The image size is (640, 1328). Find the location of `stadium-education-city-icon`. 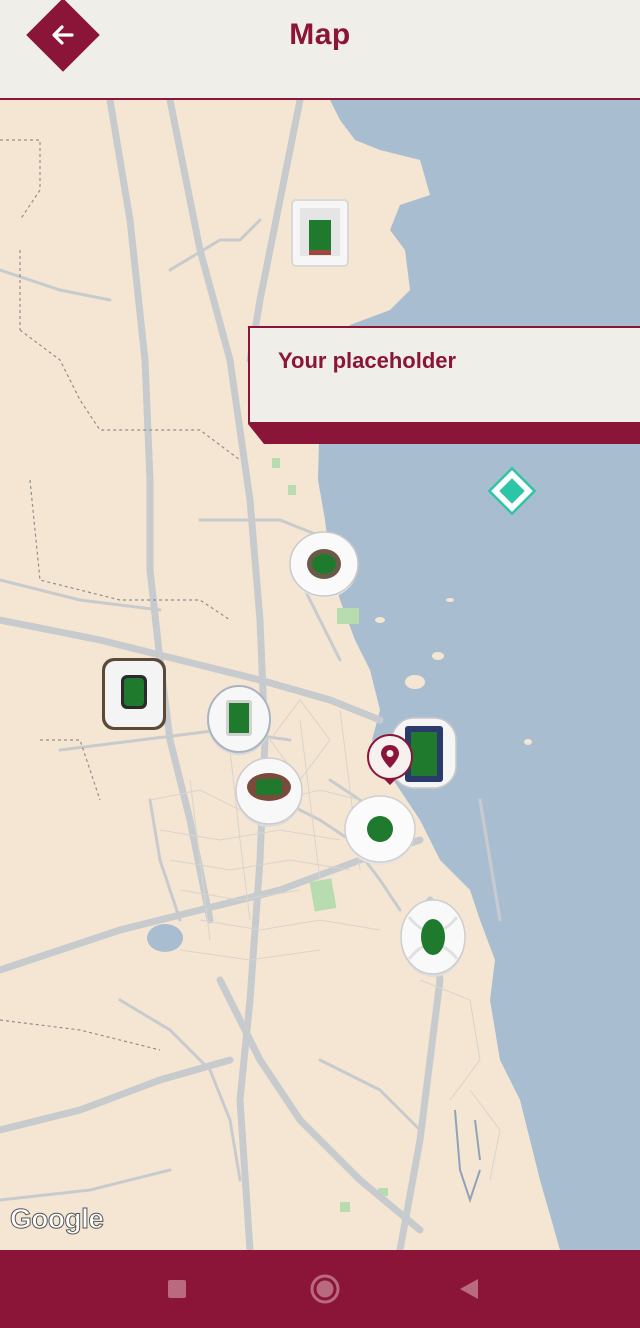

stadium-education-city-icon is located at coordinates (134, 694).